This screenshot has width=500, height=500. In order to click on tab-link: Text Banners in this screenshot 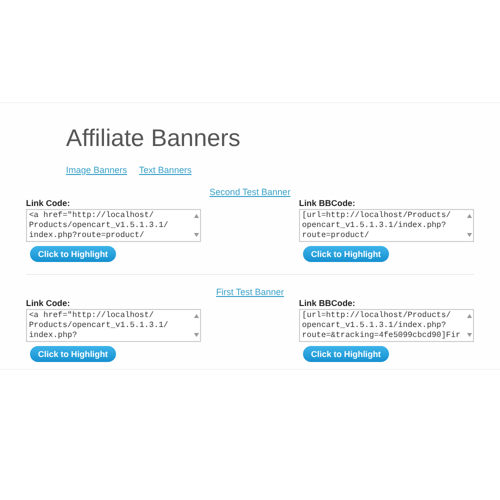, I will do `click(165, 170)`.